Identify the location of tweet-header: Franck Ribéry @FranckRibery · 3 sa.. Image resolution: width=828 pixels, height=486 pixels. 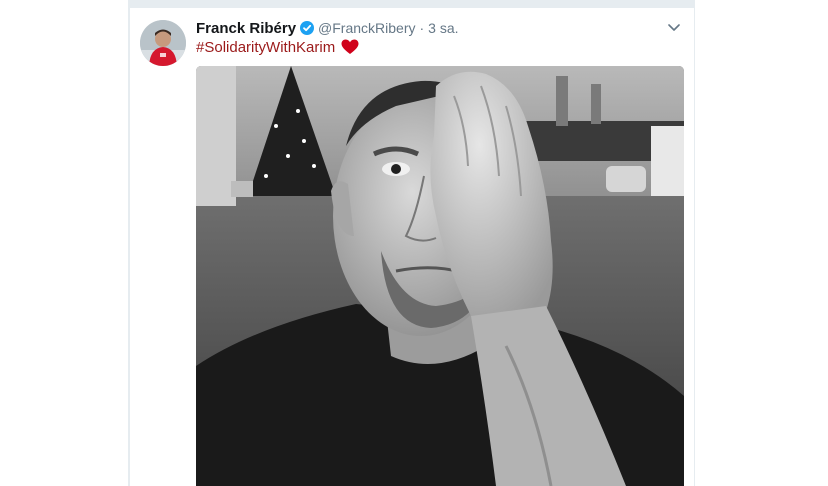
(439, 28).